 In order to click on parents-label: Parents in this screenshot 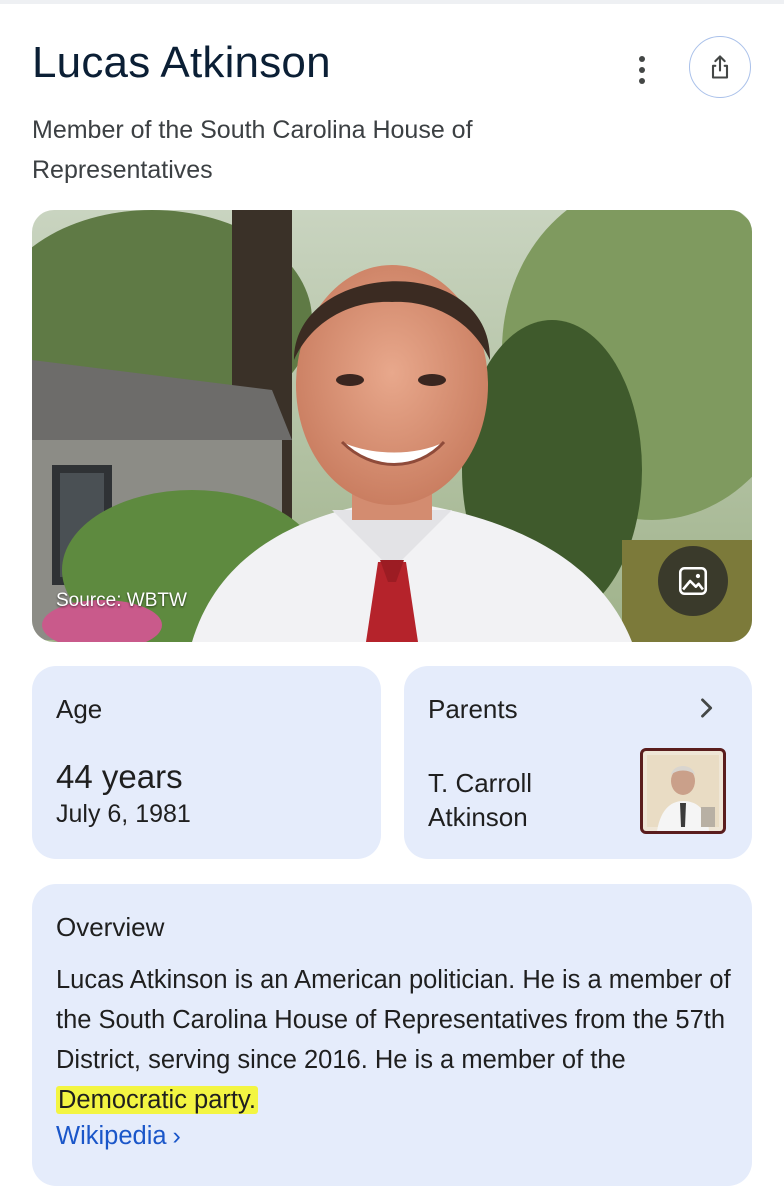, I will do `click(473, 709)`.